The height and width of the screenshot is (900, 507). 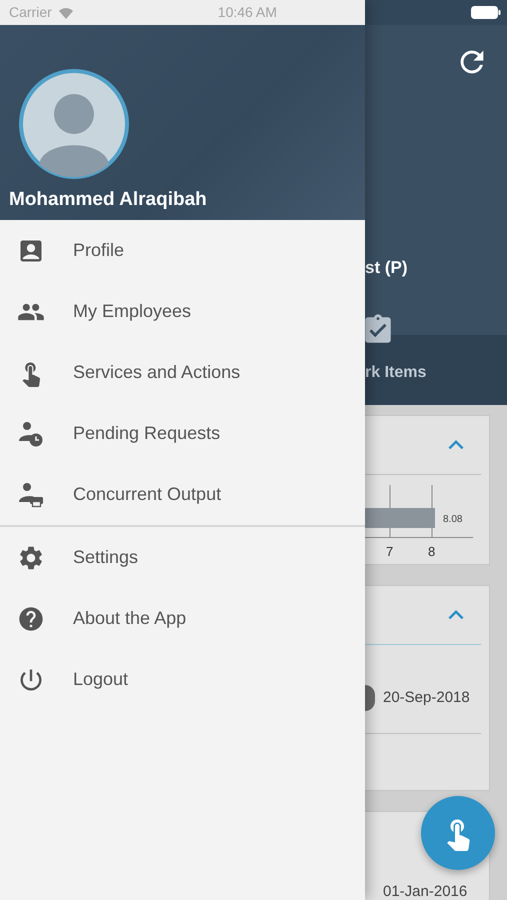 I want to click on menu-item: About the App, so click(x=182, y=618).